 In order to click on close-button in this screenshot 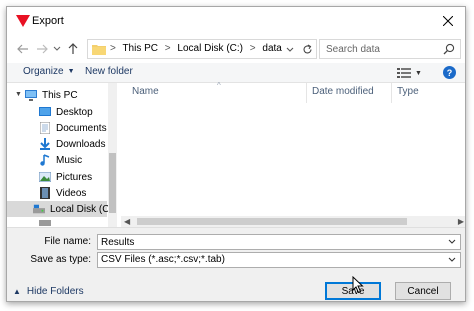, I will do `click(448, 21)`.